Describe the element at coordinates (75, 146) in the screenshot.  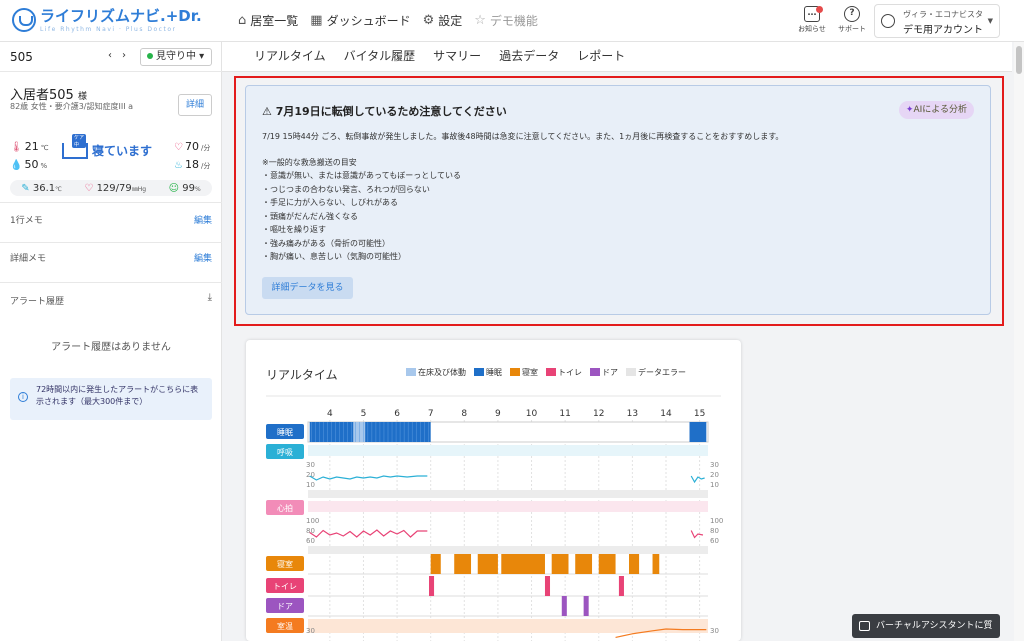
I see `bed-icon: ケア中` at that location.